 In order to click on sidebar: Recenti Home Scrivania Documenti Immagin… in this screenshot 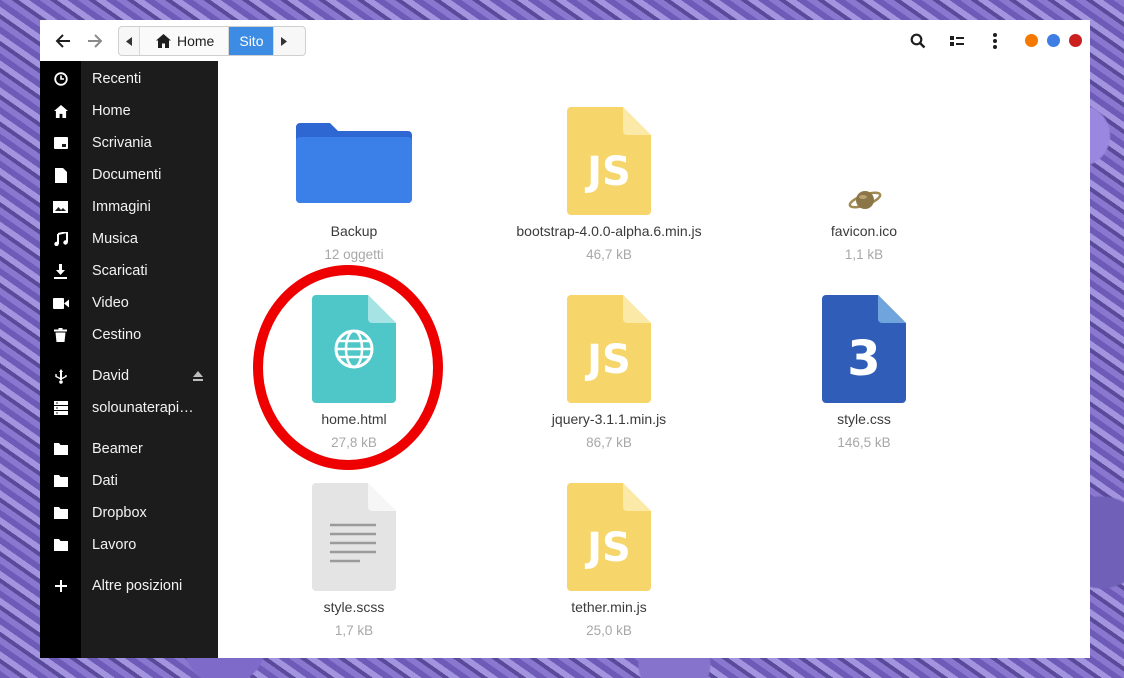, I will do `click(129, 359)`.